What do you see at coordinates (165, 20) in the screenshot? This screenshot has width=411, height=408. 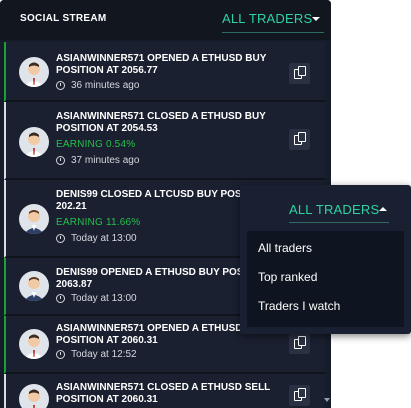 I see `panel-header: SOCIAL STREAM ALL TRADERS` at bounding box center [165, 20].